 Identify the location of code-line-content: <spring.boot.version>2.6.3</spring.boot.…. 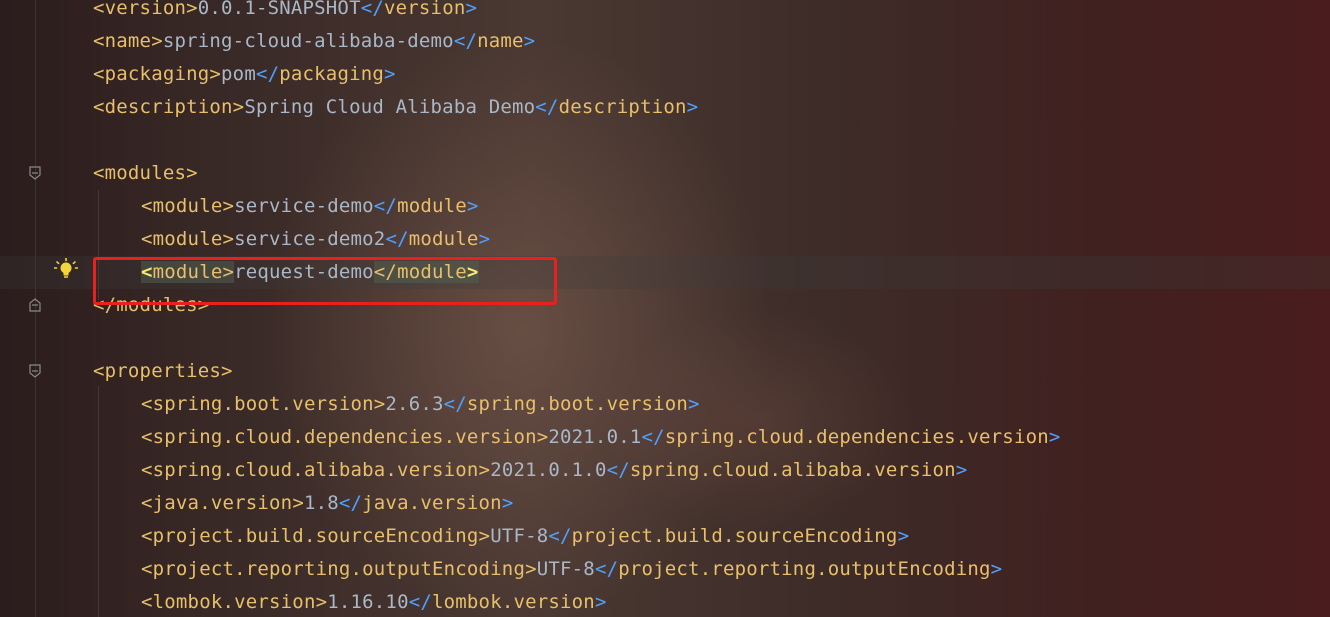
(420, 404).